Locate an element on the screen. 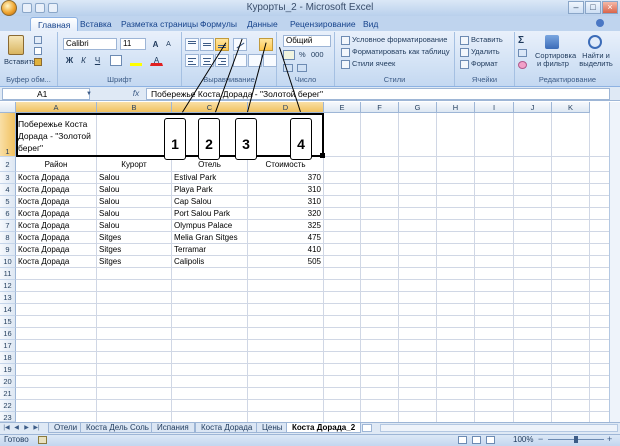 The height and width of the screenshot is (446, 620). table-cell: Melia Gran Sitges is located at coordinates (209, 238).